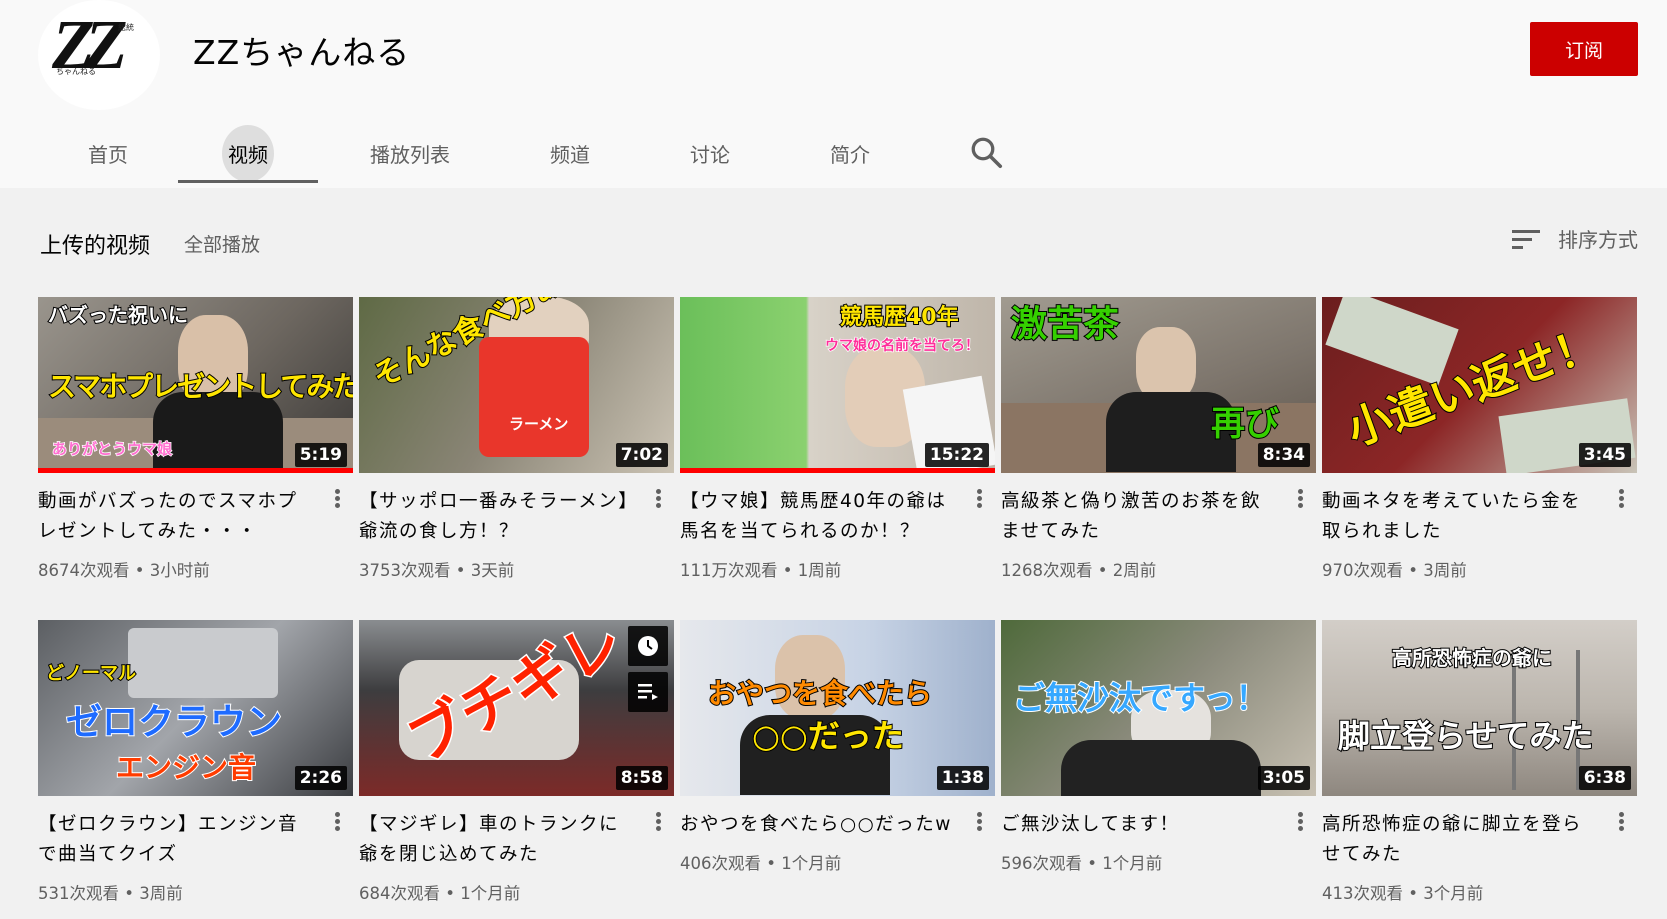 This screenshot has width=1667, height=919. What do you see at coordinates (112, 449) in the screenshot?
I see `thumb-text: ありがとうウマ娘` at bounding box center [112, 449].